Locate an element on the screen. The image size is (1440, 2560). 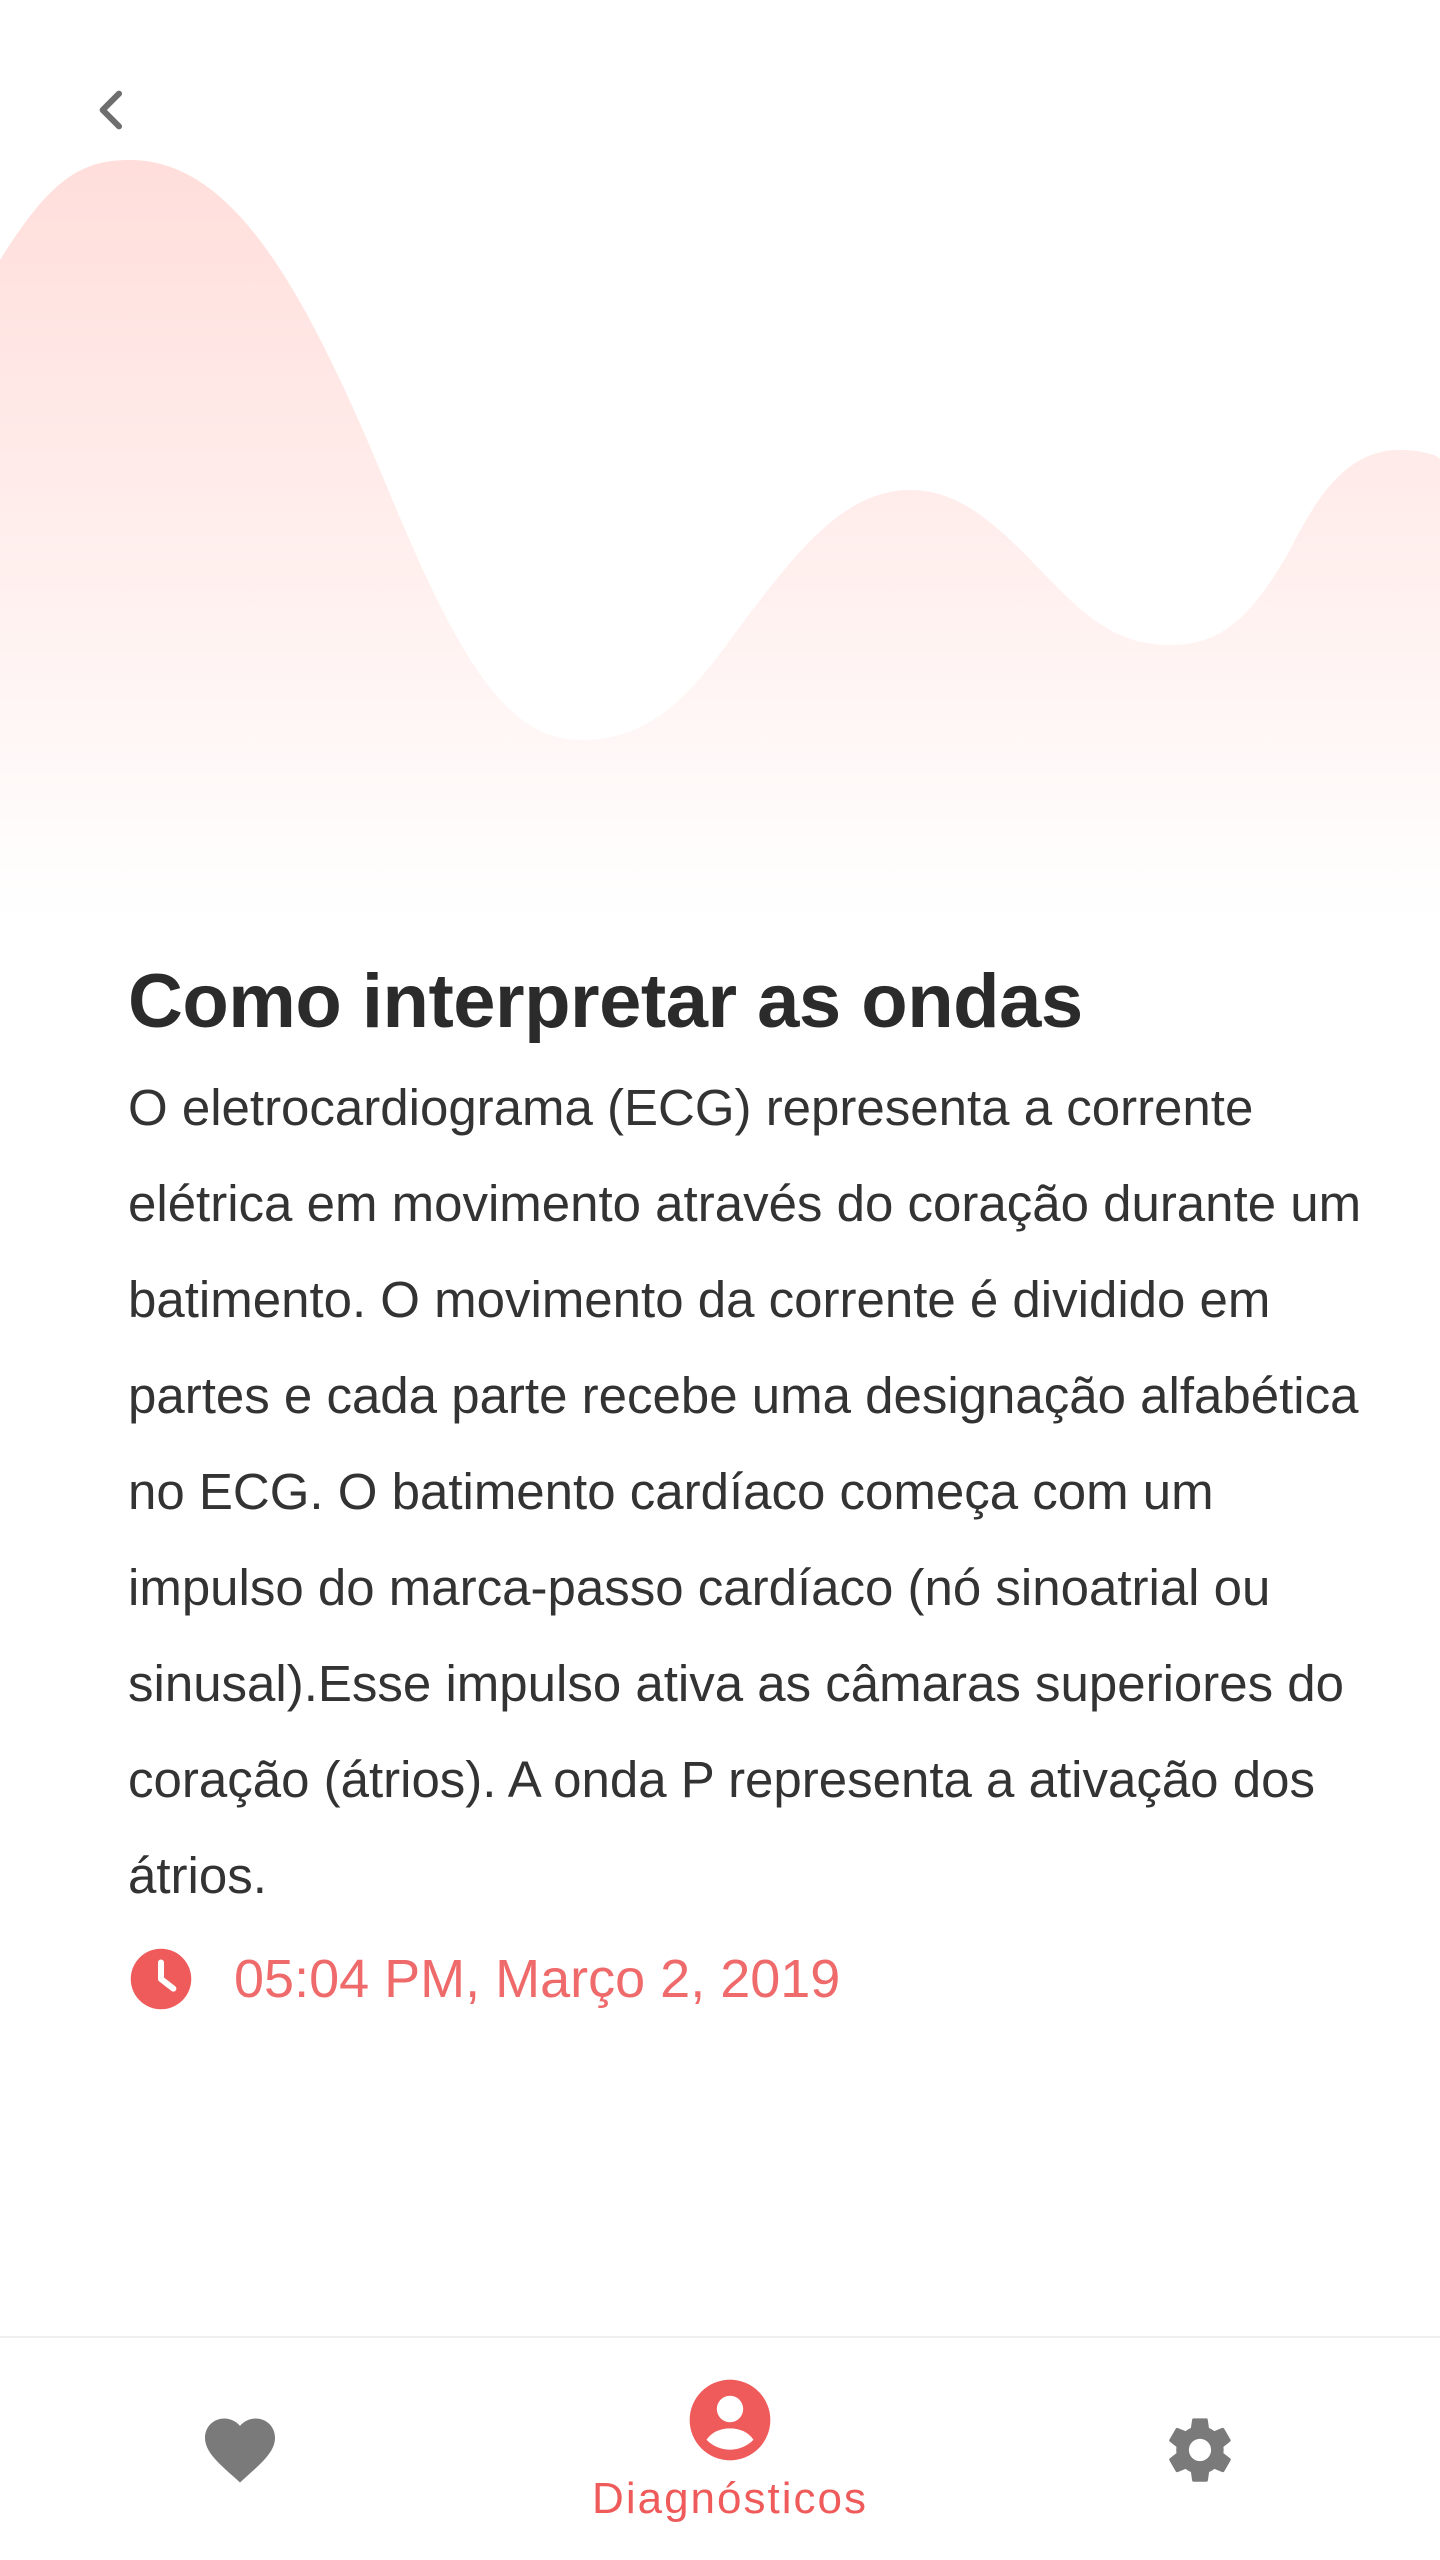
bottom-navigation: Diagnósticos is located at coordinates (720, 2448).